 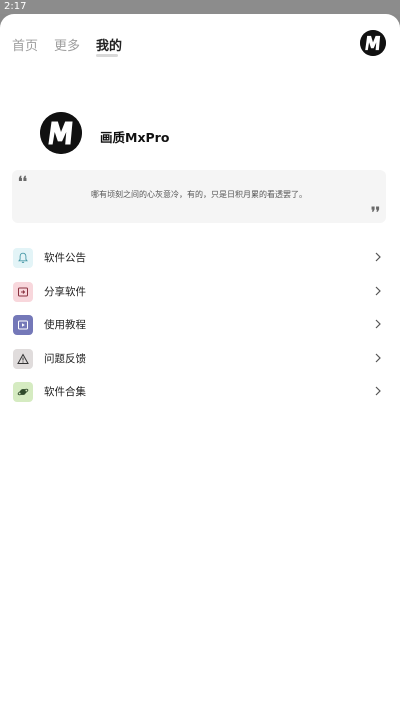 I want to click on menu-item-label: 软件合集, so click(x=65, y=392).